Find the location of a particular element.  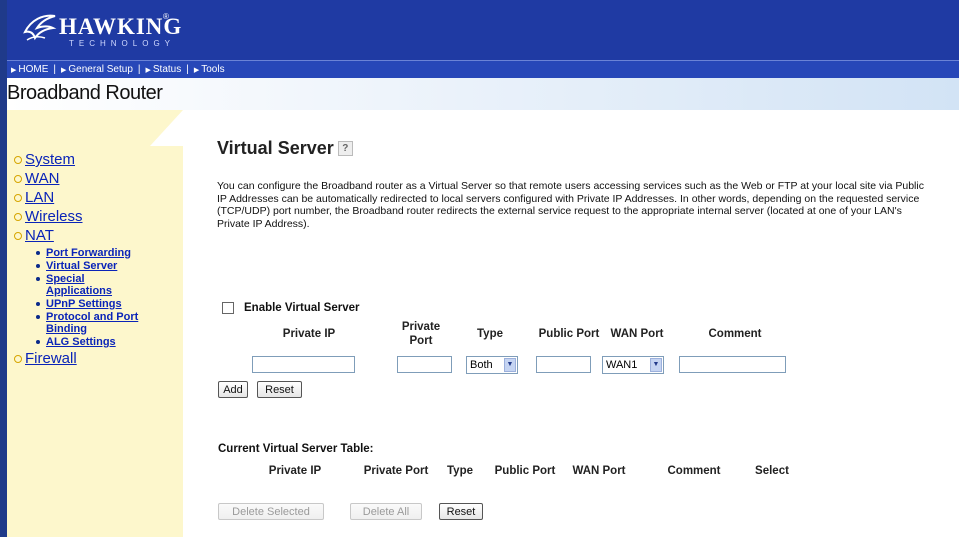

current-table-title: Current Virtual Server Table: is located at coordinates (296, 449).